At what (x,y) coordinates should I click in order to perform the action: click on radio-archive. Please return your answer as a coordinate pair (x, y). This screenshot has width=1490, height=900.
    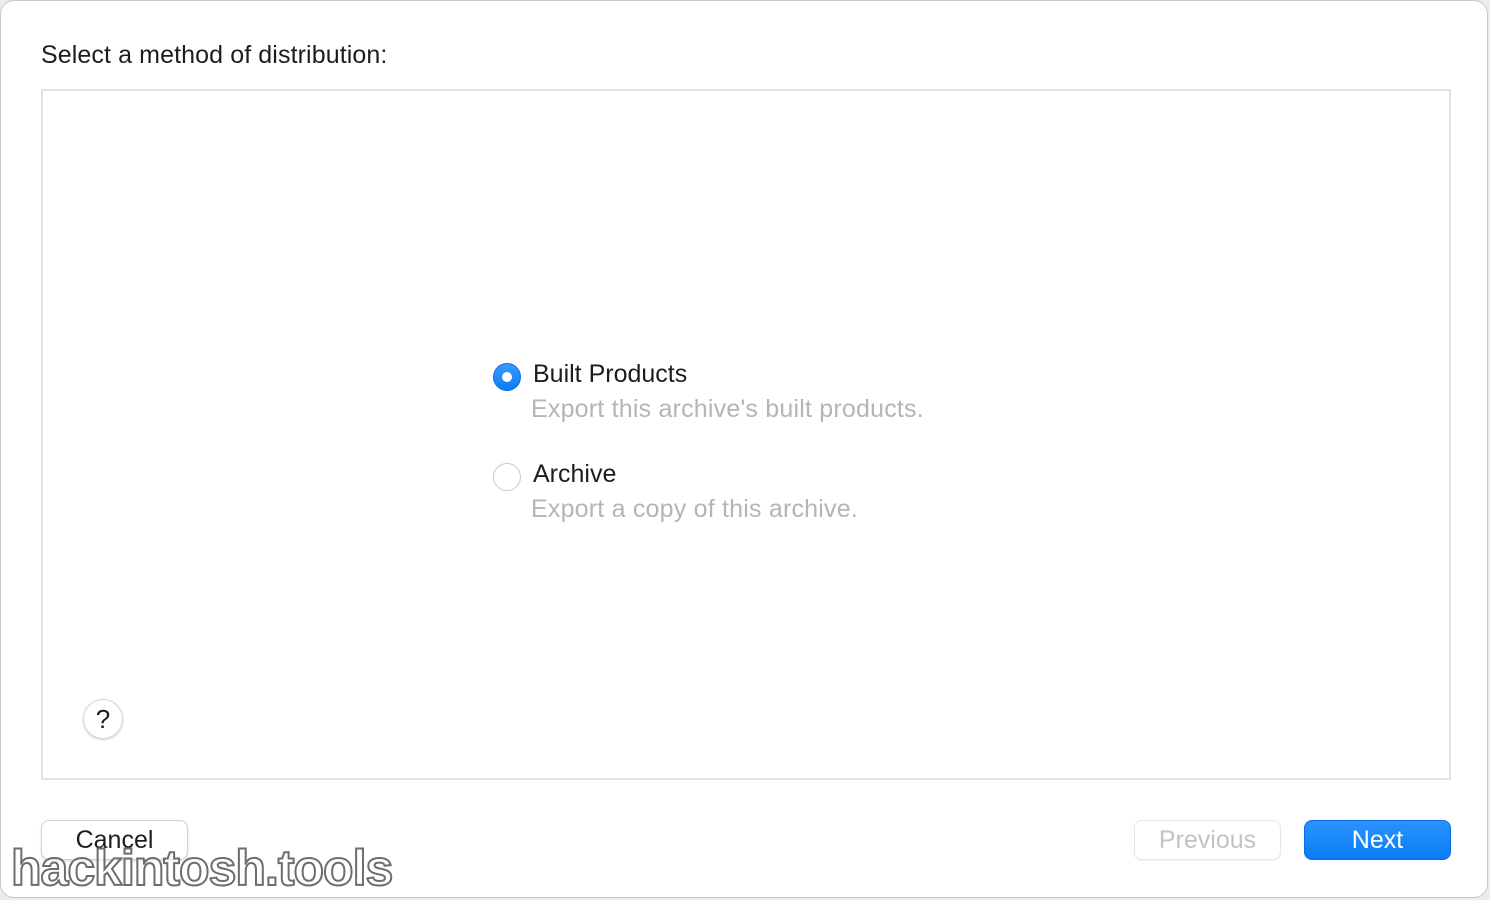
    Looking at the image, I should click on (507, 477).